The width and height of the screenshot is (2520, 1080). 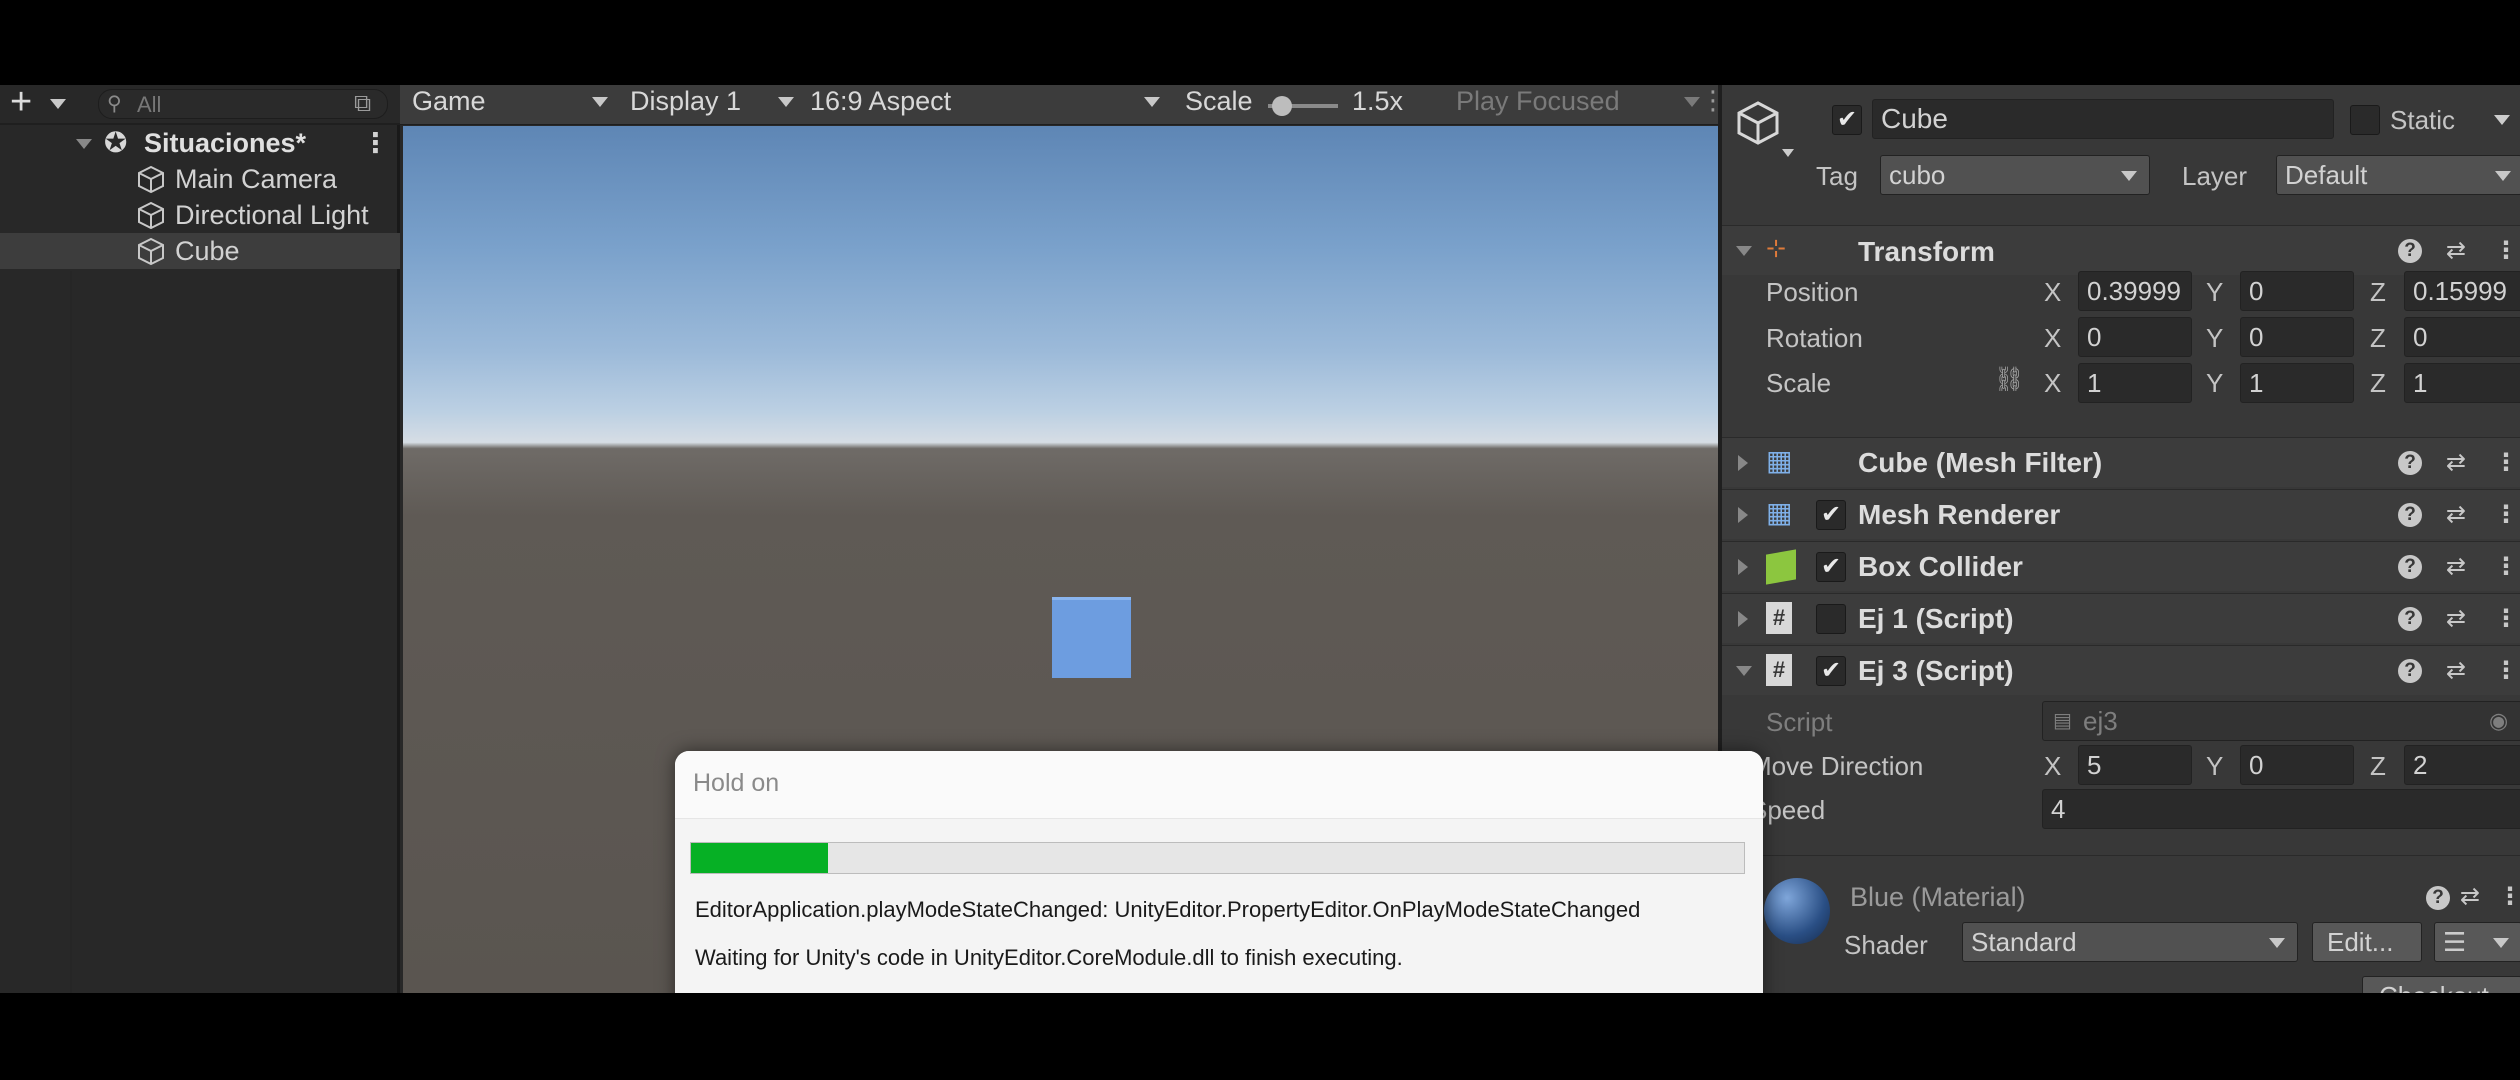 What do you see at coordinates (2135, 765) in the screenshot?
I see `move-x-field: 5` at bounding box center [2135, 765].